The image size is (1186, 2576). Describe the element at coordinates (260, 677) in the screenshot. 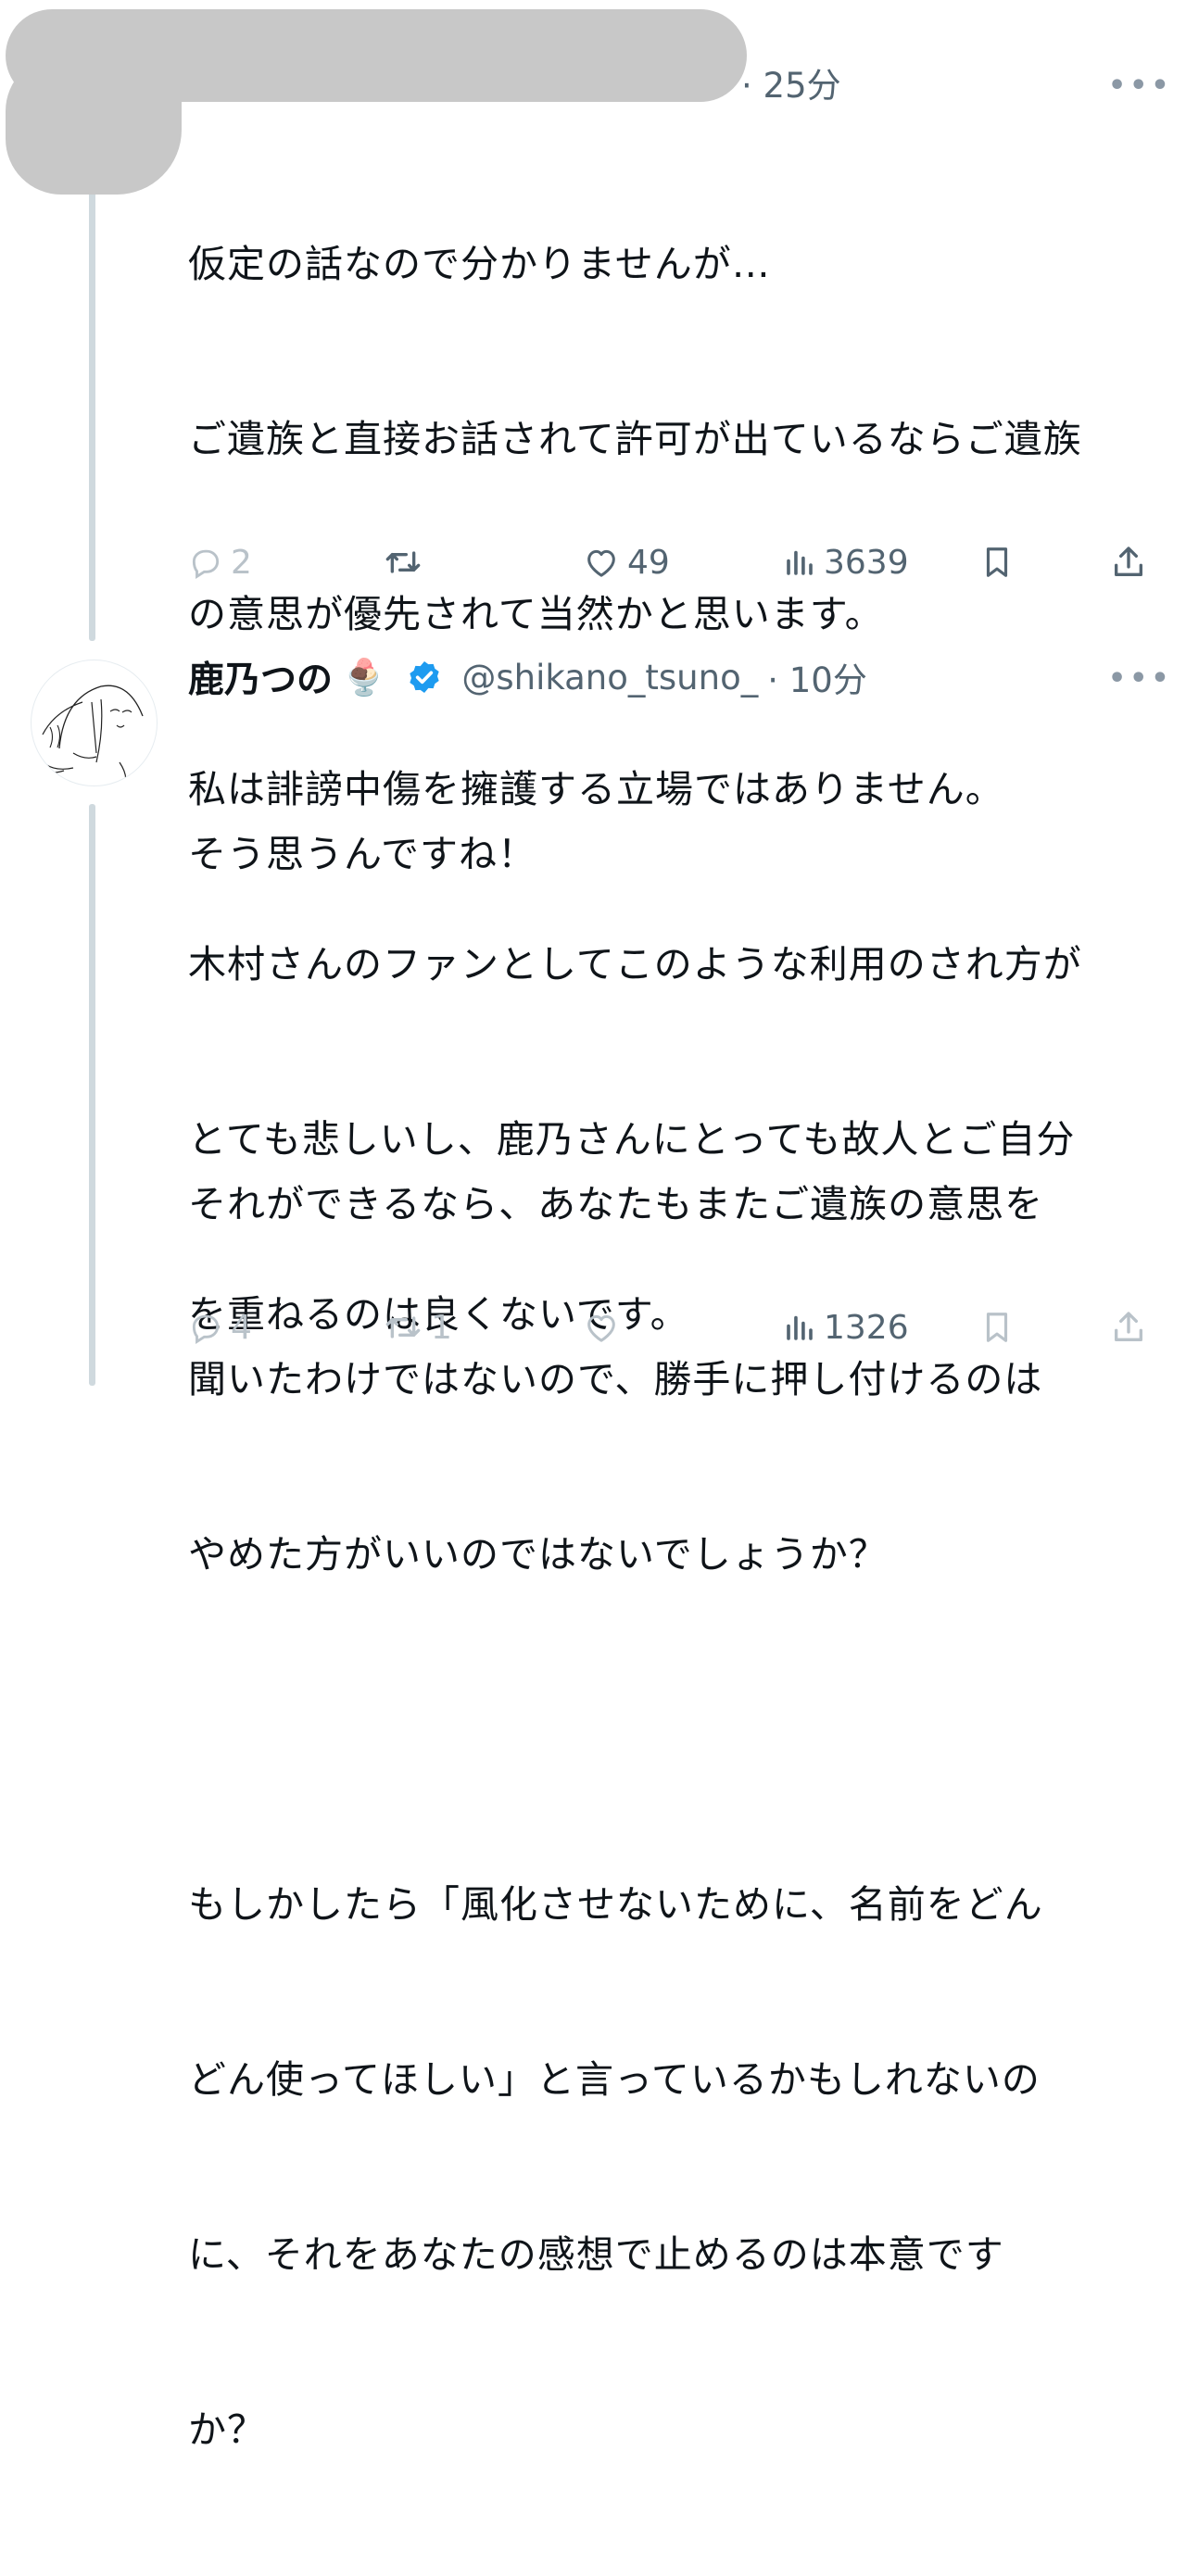

I see `display-name: 鹿乃つの` at that location.